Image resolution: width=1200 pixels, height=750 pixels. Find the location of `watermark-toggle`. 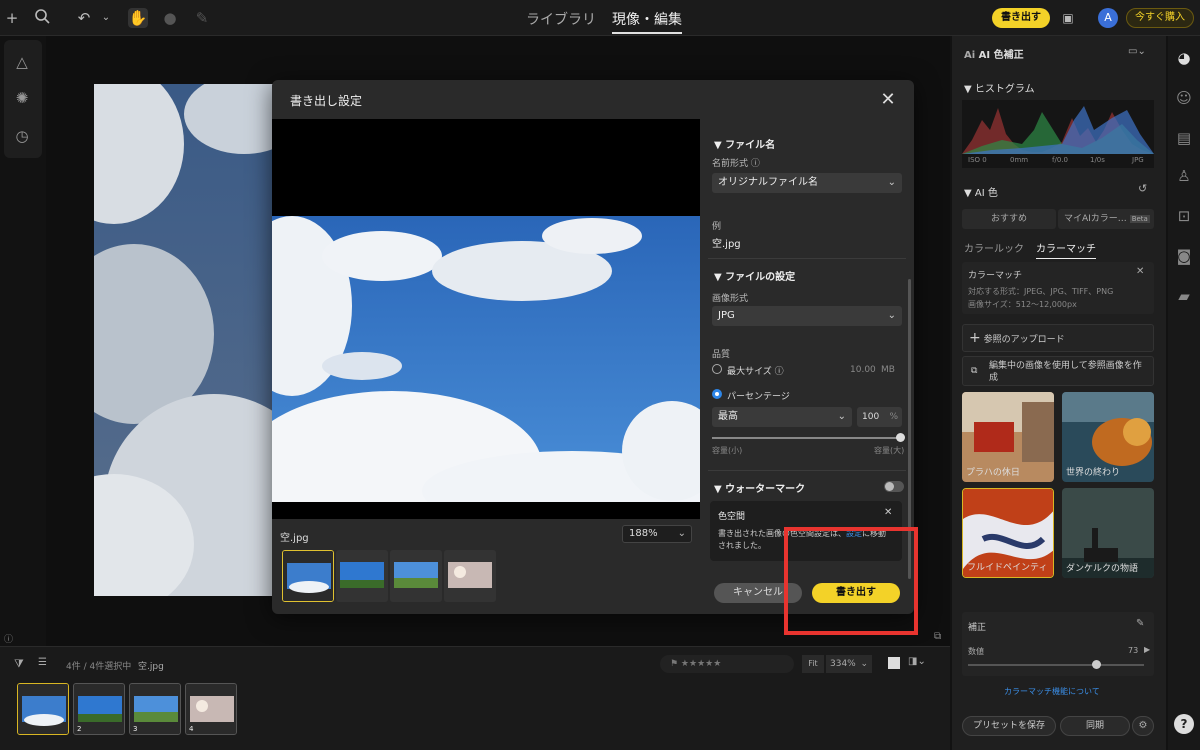

watermark-toggle is located at coordinates (894, 486).